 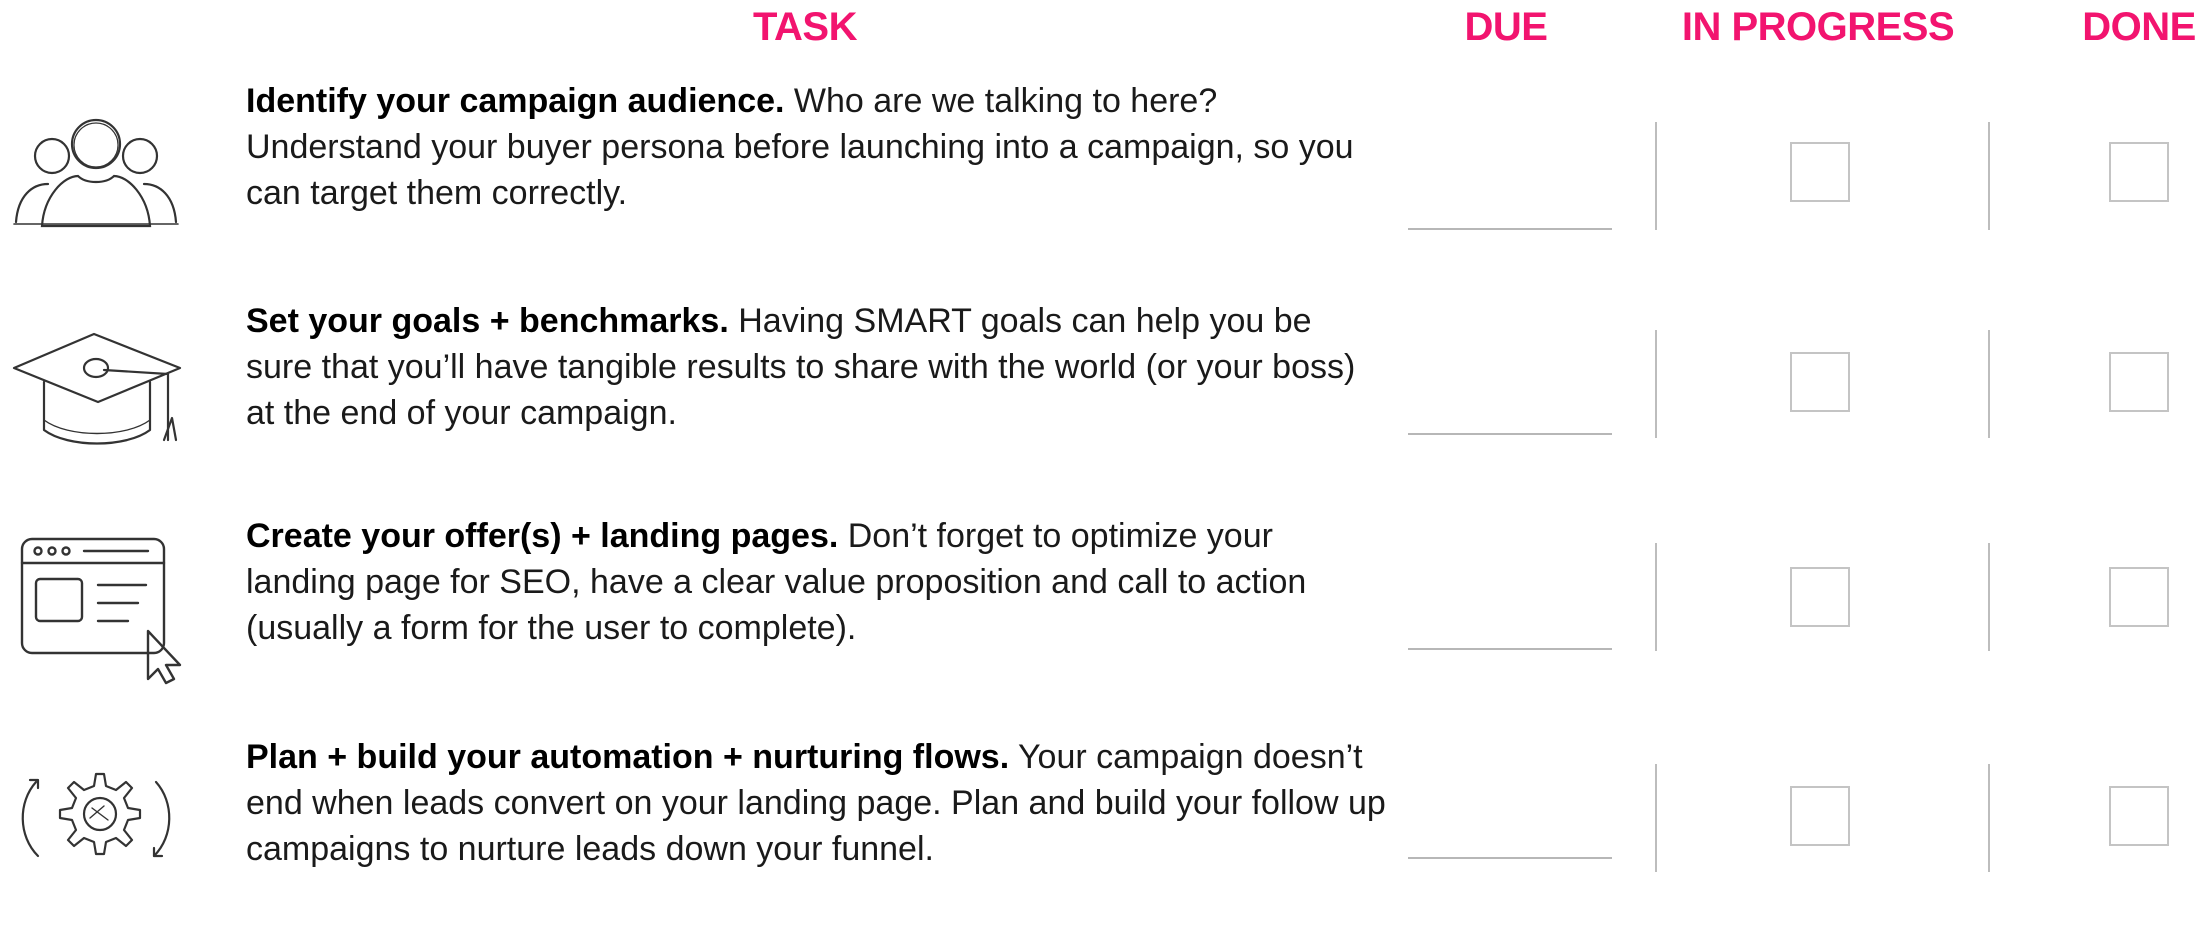 I want to click on browser-landing-page-icon, so click(x=96, y=604).